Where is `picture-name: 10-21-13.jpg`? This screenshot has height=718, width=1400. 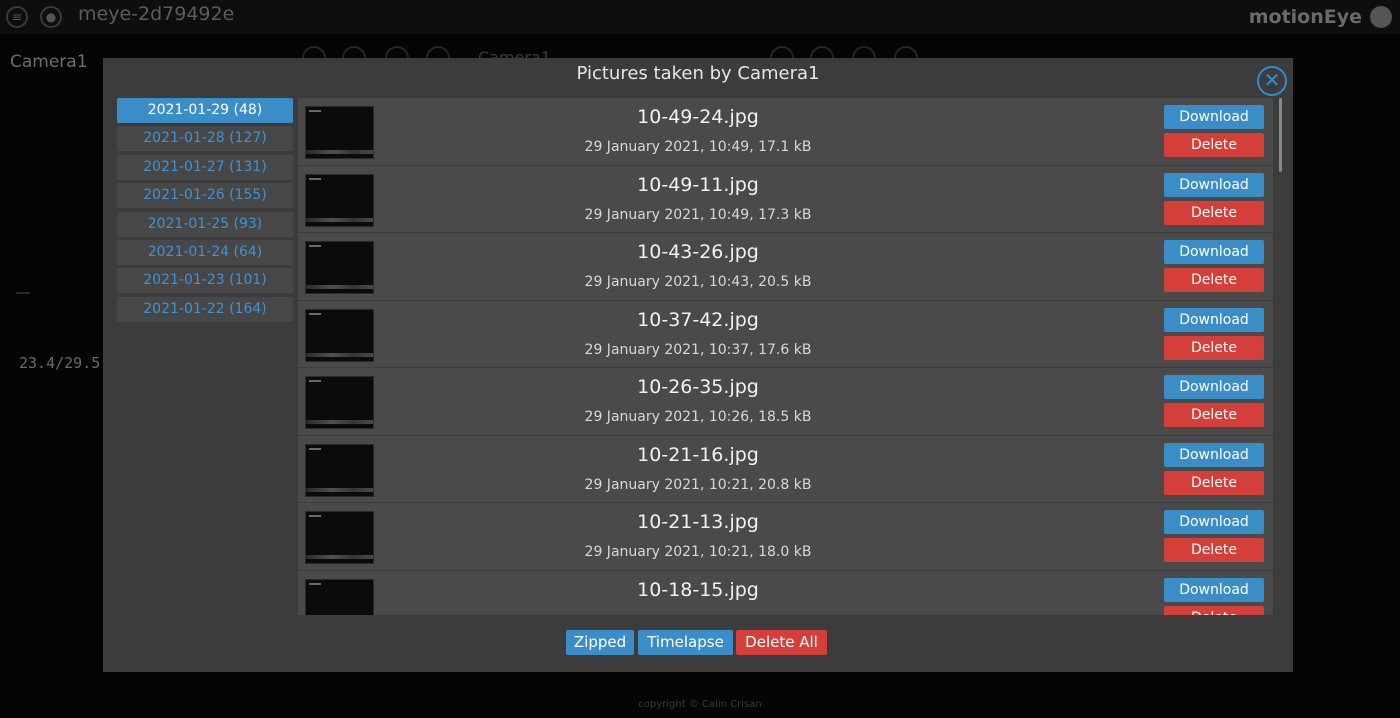 picture-name: 10-21-13.jpg is located at coordinates (698, 522).